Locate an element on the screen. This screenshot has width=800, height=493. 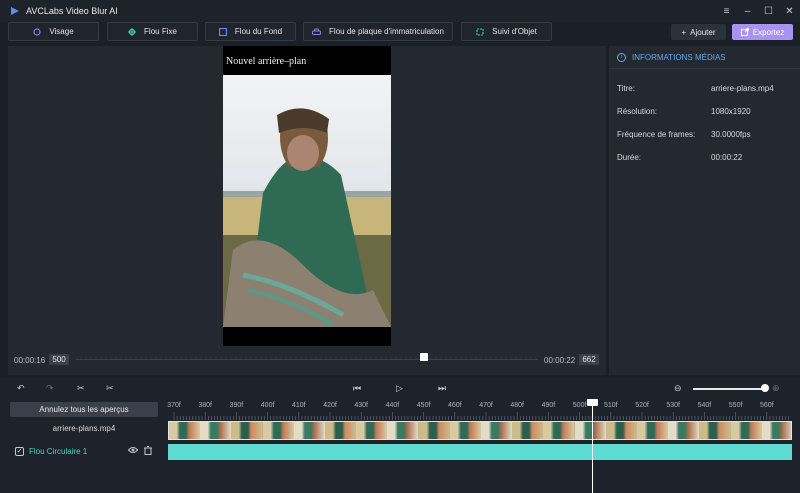
ruler-label: 520f is located at coordinates (642, 405).